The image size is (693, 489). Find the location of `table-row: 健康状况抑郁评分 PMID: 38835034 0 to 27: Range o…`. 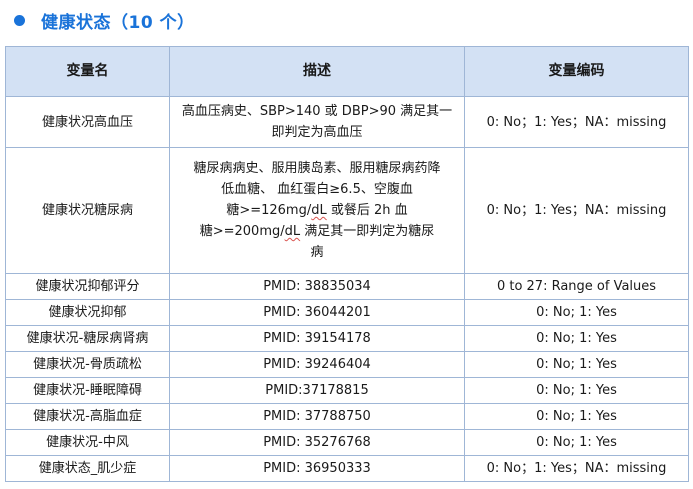

table-row: 健康状况抑郁评分 PMID: 38835034 0 to 27: Range o… is located at coordinates (347, 286).